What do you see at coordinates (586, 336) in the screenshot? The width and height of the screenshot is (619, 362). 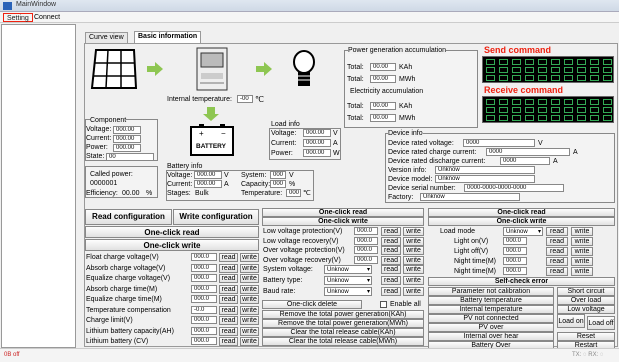 I see `error-or-action-button: Reset` at bounding box center [586, 336].